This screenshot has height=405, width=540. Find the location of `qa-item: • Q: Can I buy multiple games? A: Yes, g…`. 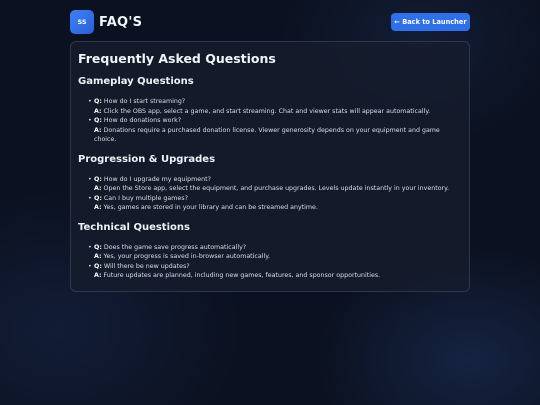

qa-item: • Q: Can I buy multiple games? A: Yes, g… is located at coordinates (275, 203).